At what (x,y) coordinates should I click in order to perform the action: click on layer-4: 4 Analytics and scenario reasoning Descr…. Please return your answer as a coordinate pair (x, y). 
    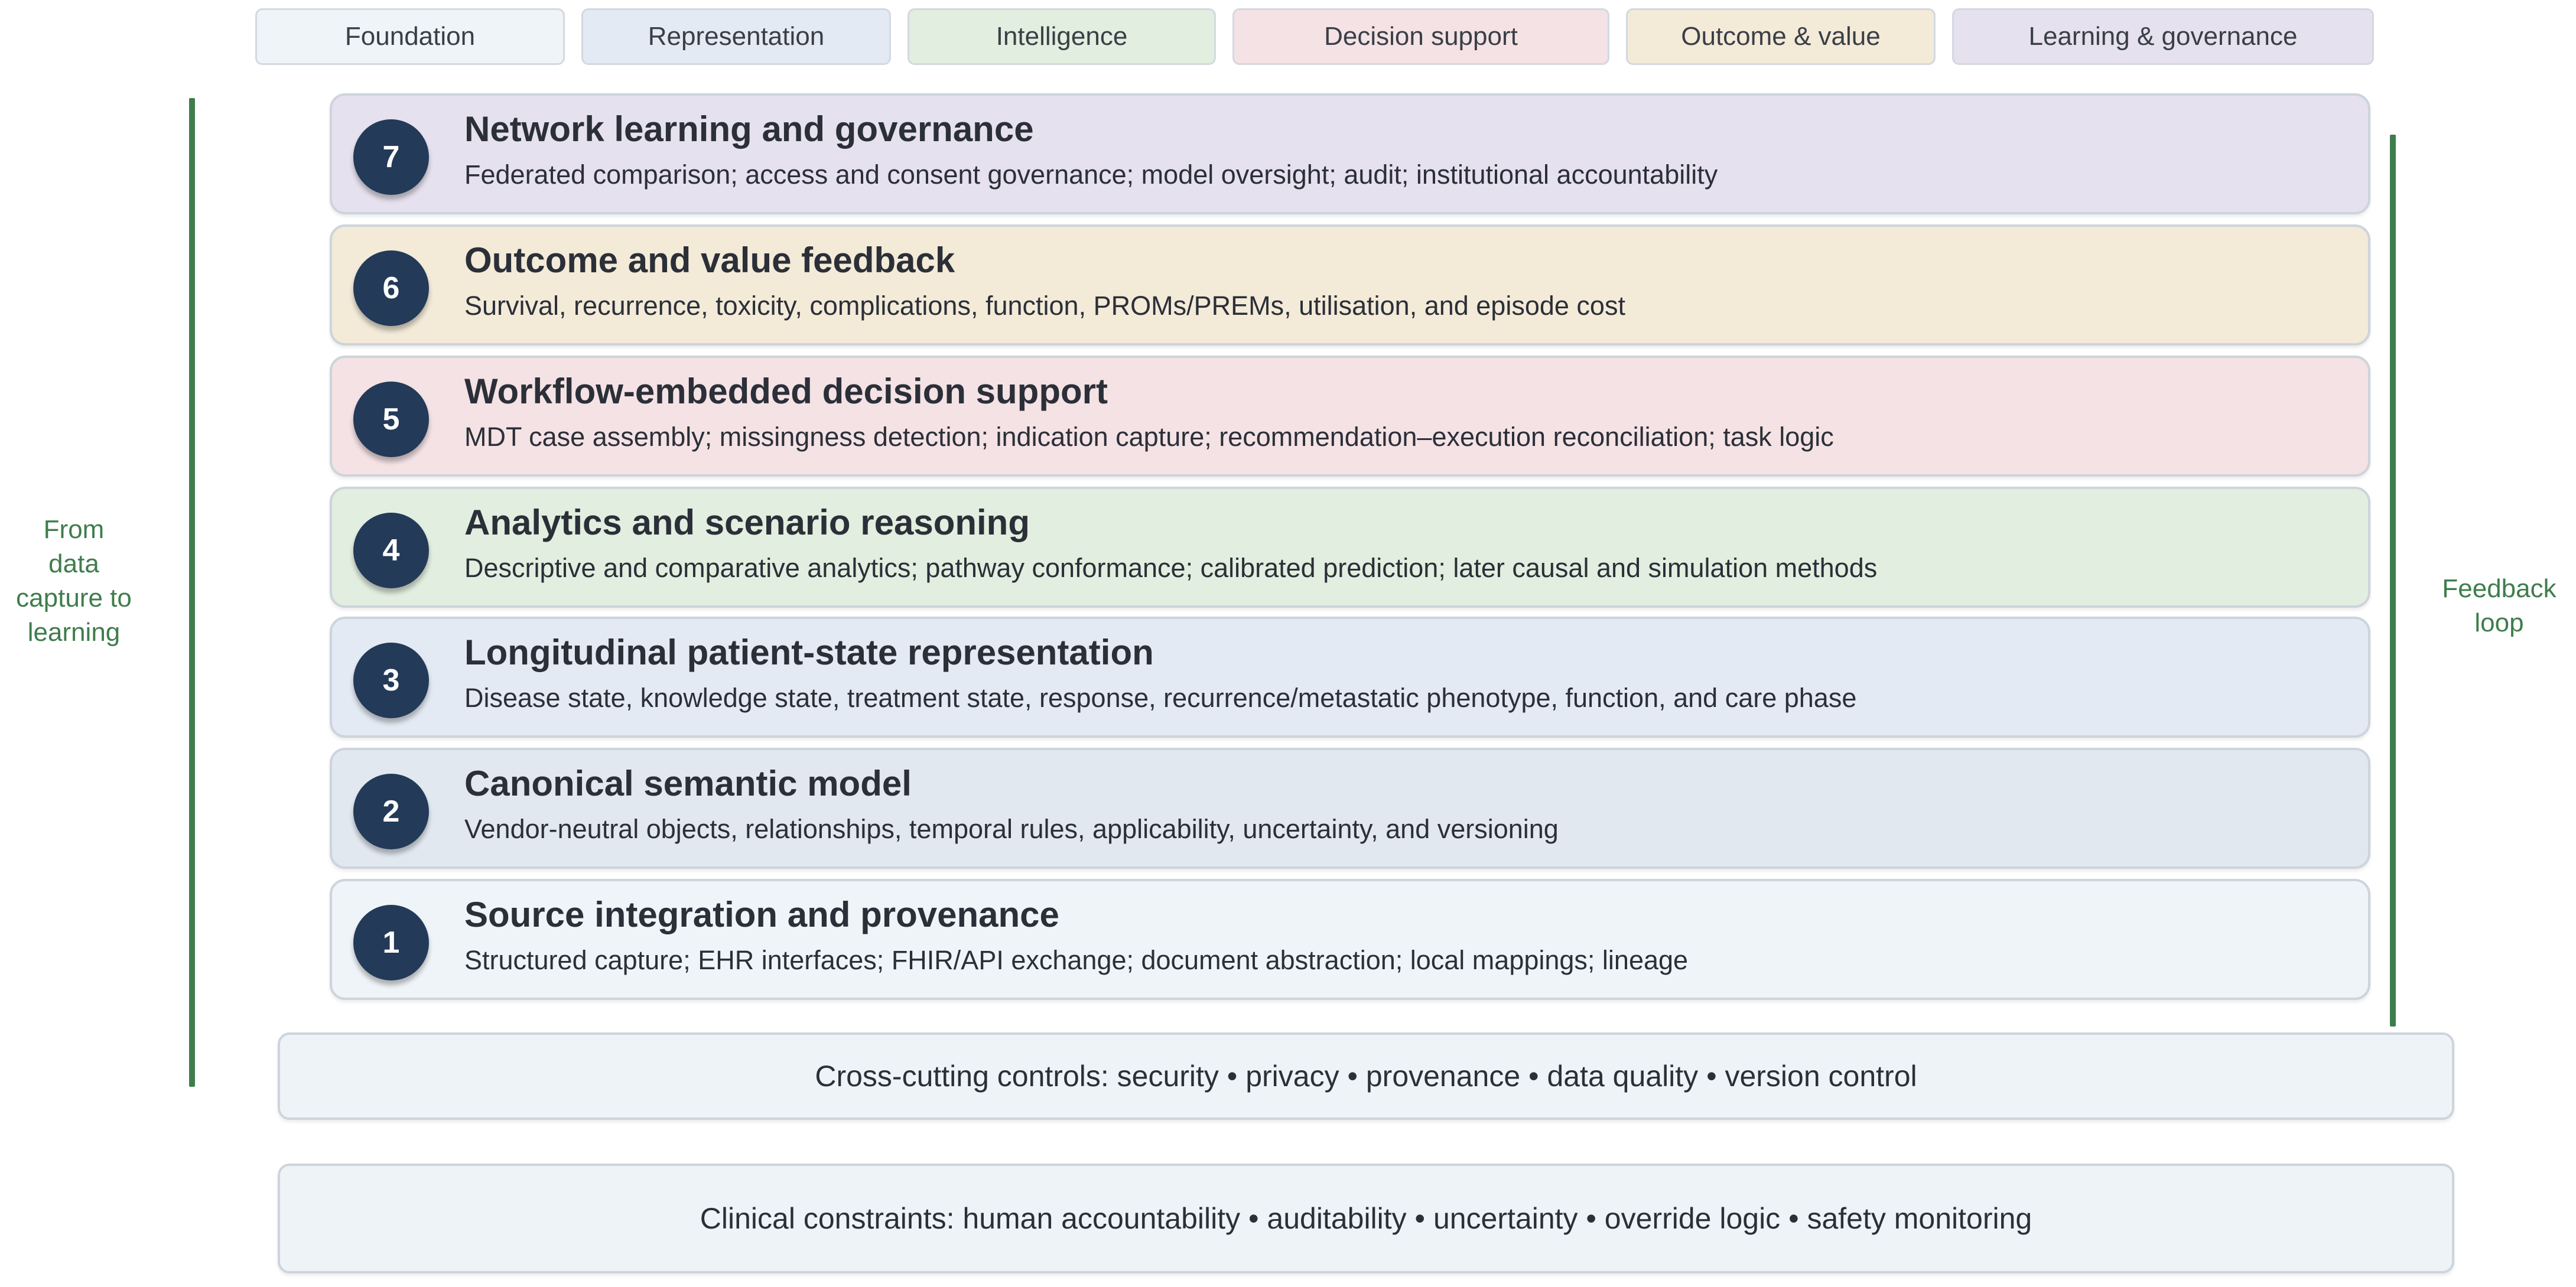
    Looking at the image, I should click on (1350, 547).